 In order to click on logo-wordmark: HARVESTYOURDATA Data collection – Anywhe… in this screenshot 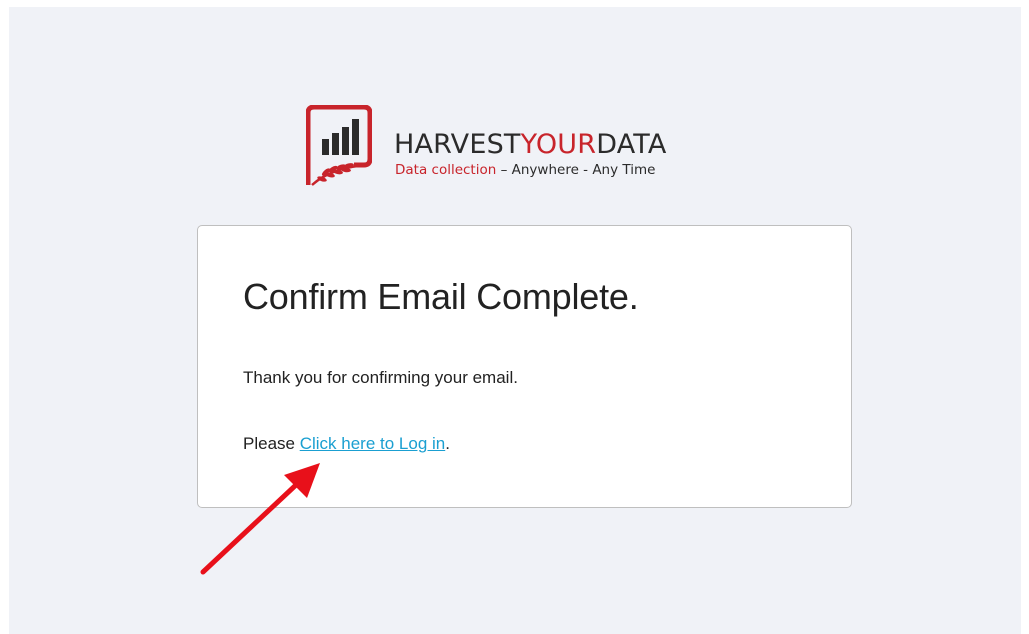, I will do `click(530, 154)`.